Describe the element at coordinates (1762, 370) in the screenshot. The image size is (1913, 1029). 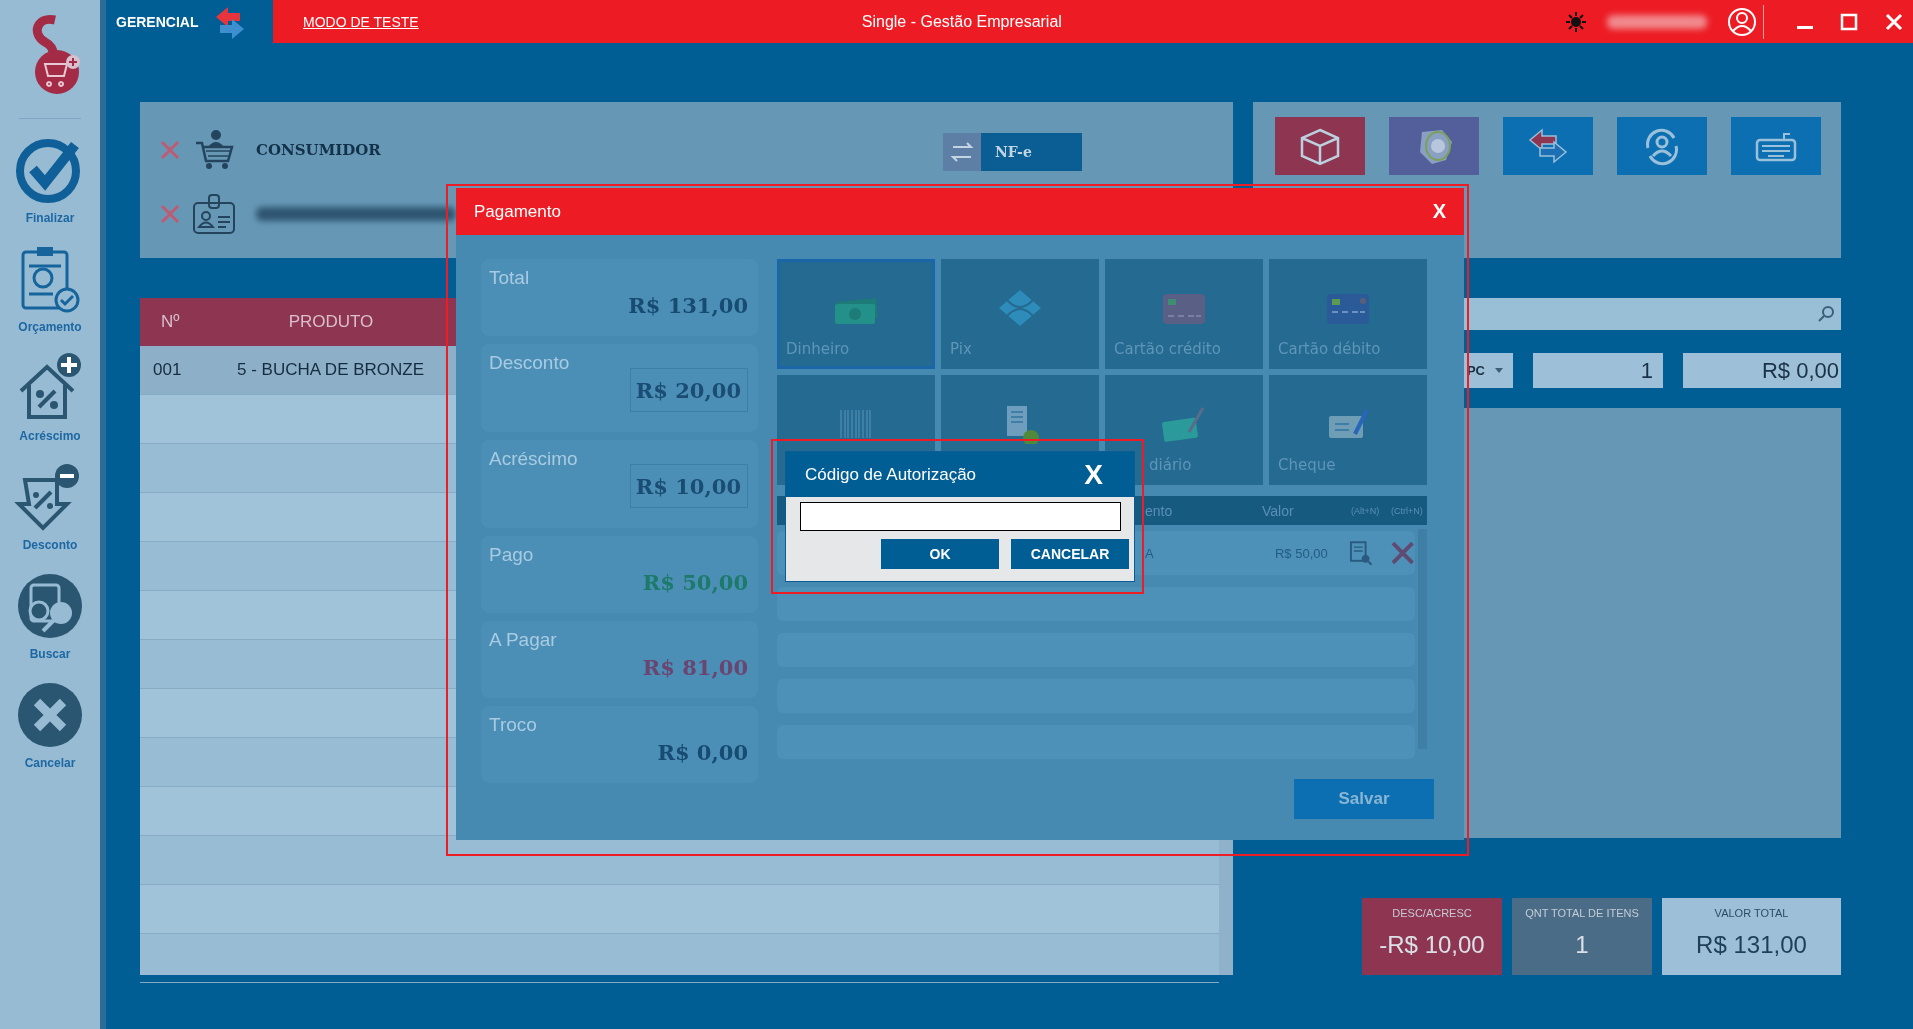
I see `price-field: R$ 0,00` at that location.